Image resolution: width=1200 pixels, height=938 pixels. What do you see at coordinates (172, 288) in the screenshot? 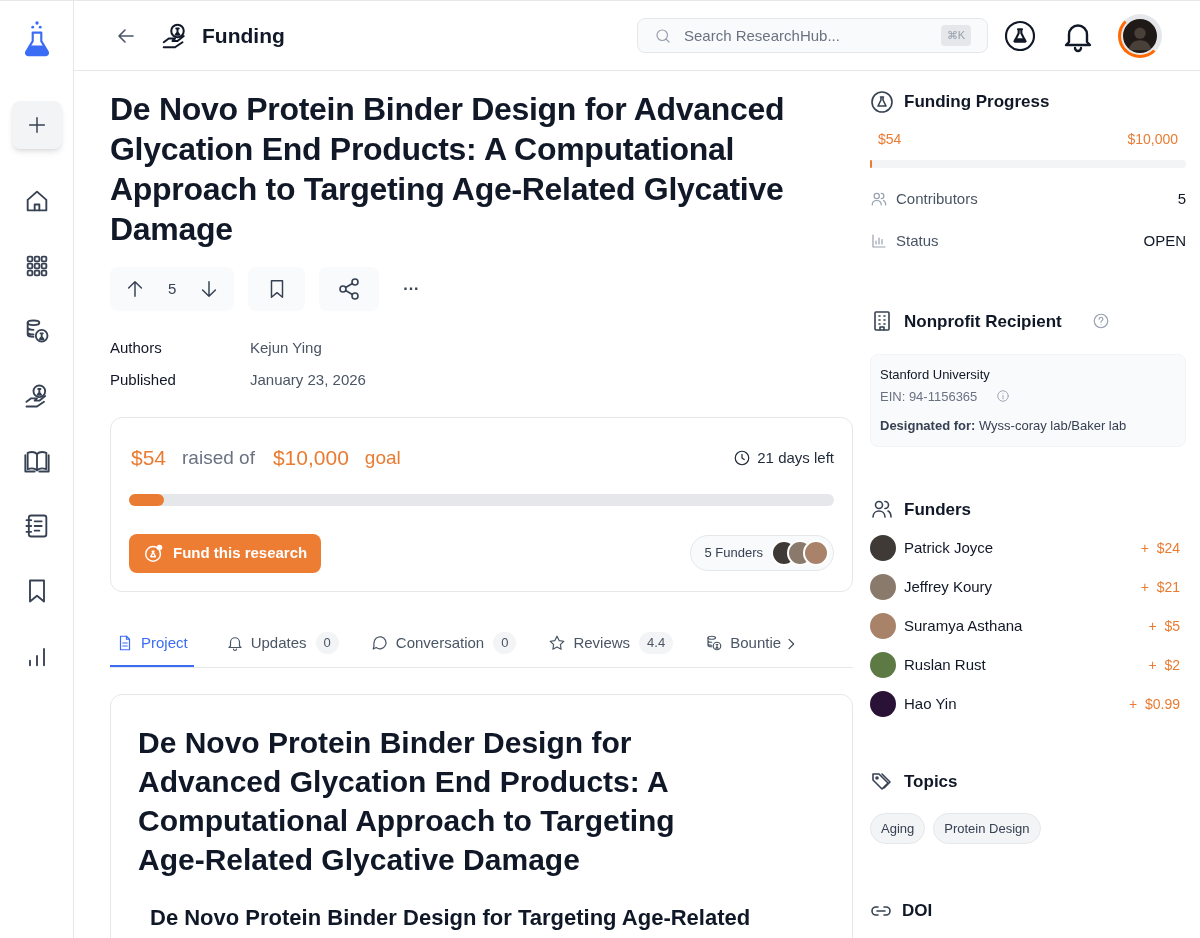
I see `vote-count: 5` at bounding box center [172, 288].